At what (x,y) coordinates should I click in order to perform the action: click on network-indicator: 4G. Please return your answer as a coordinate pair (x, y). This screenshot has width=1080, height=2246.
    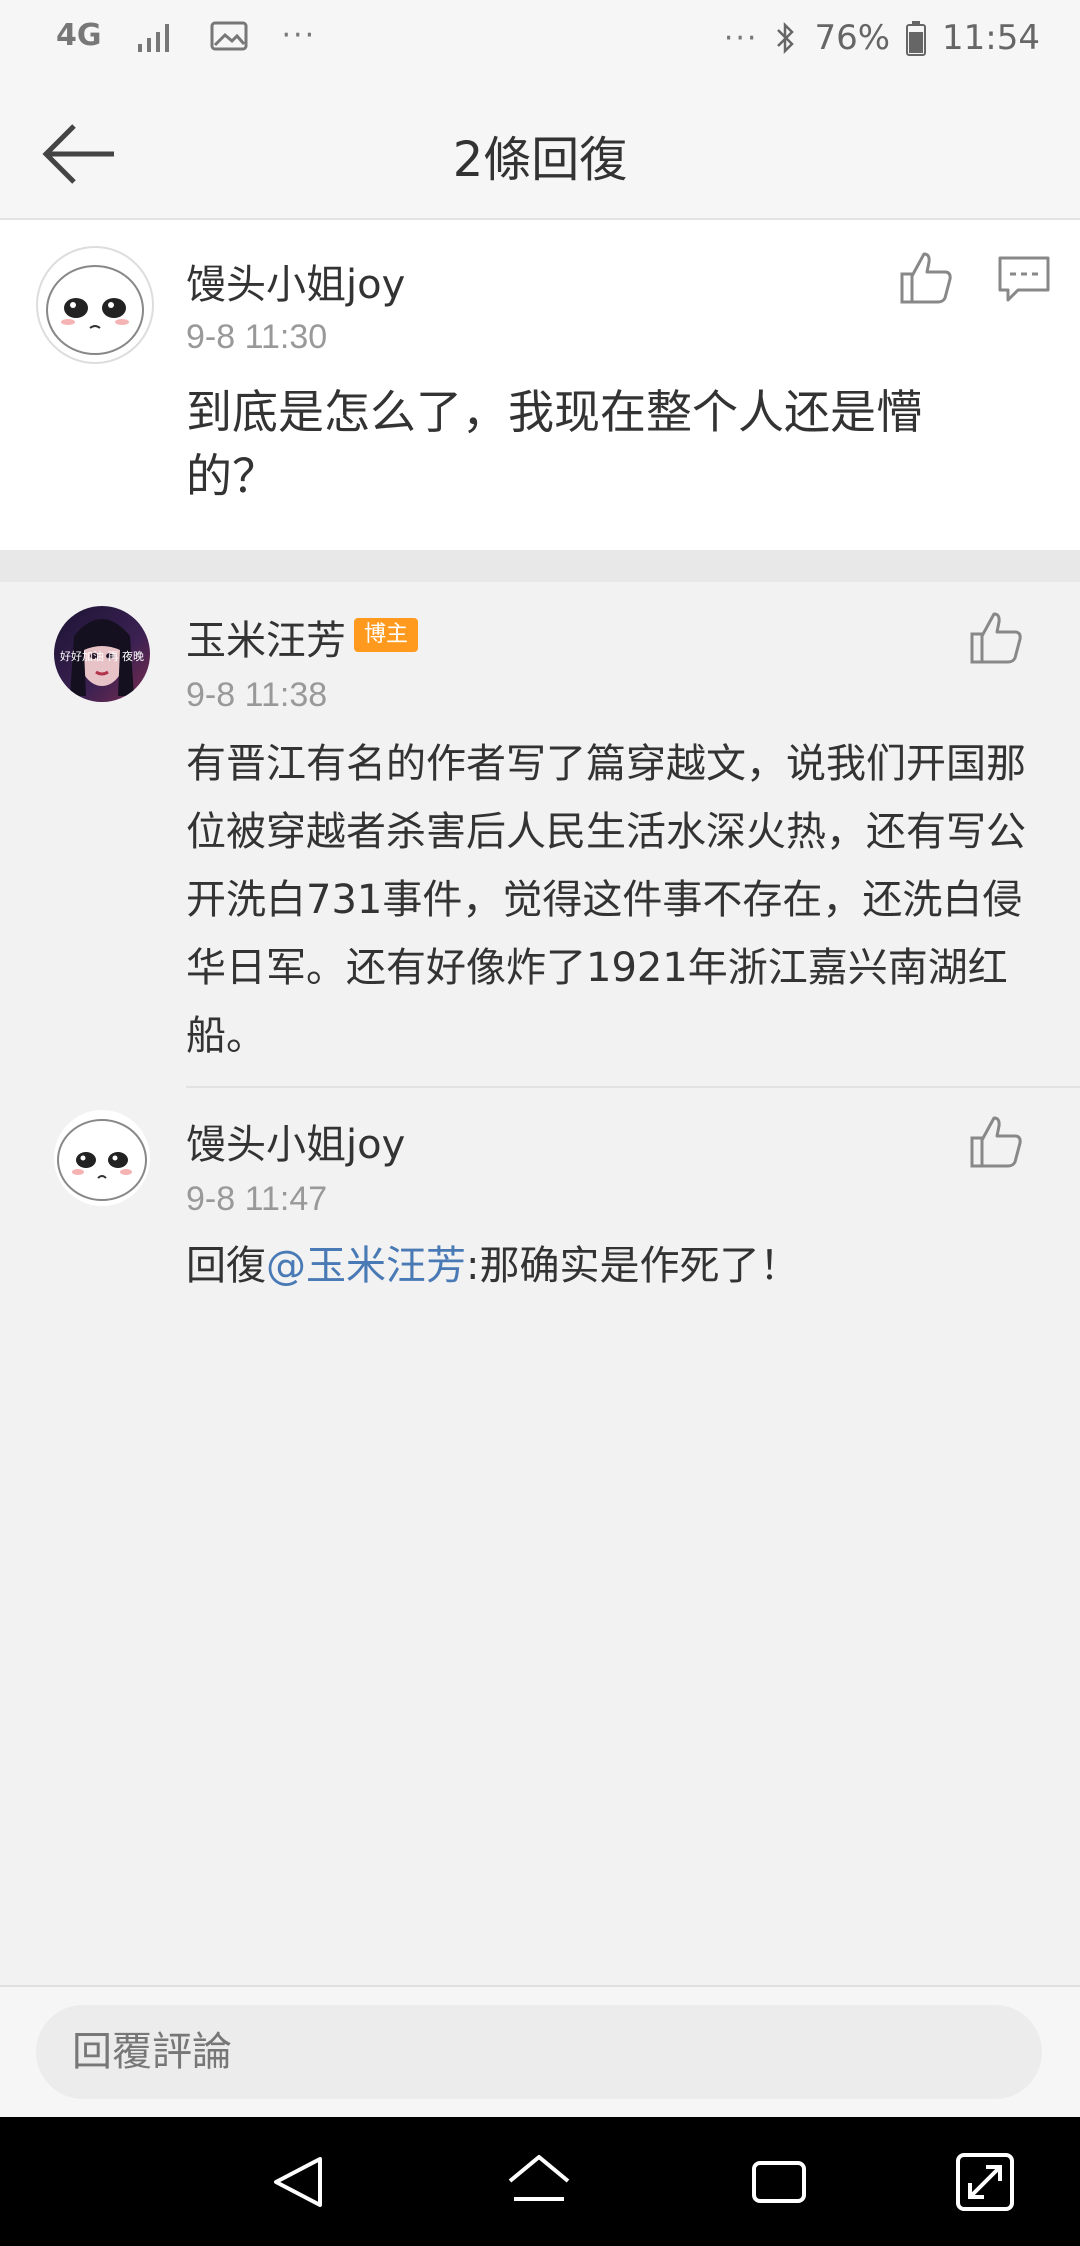
    Looking at the image, I should click on (79, 35).